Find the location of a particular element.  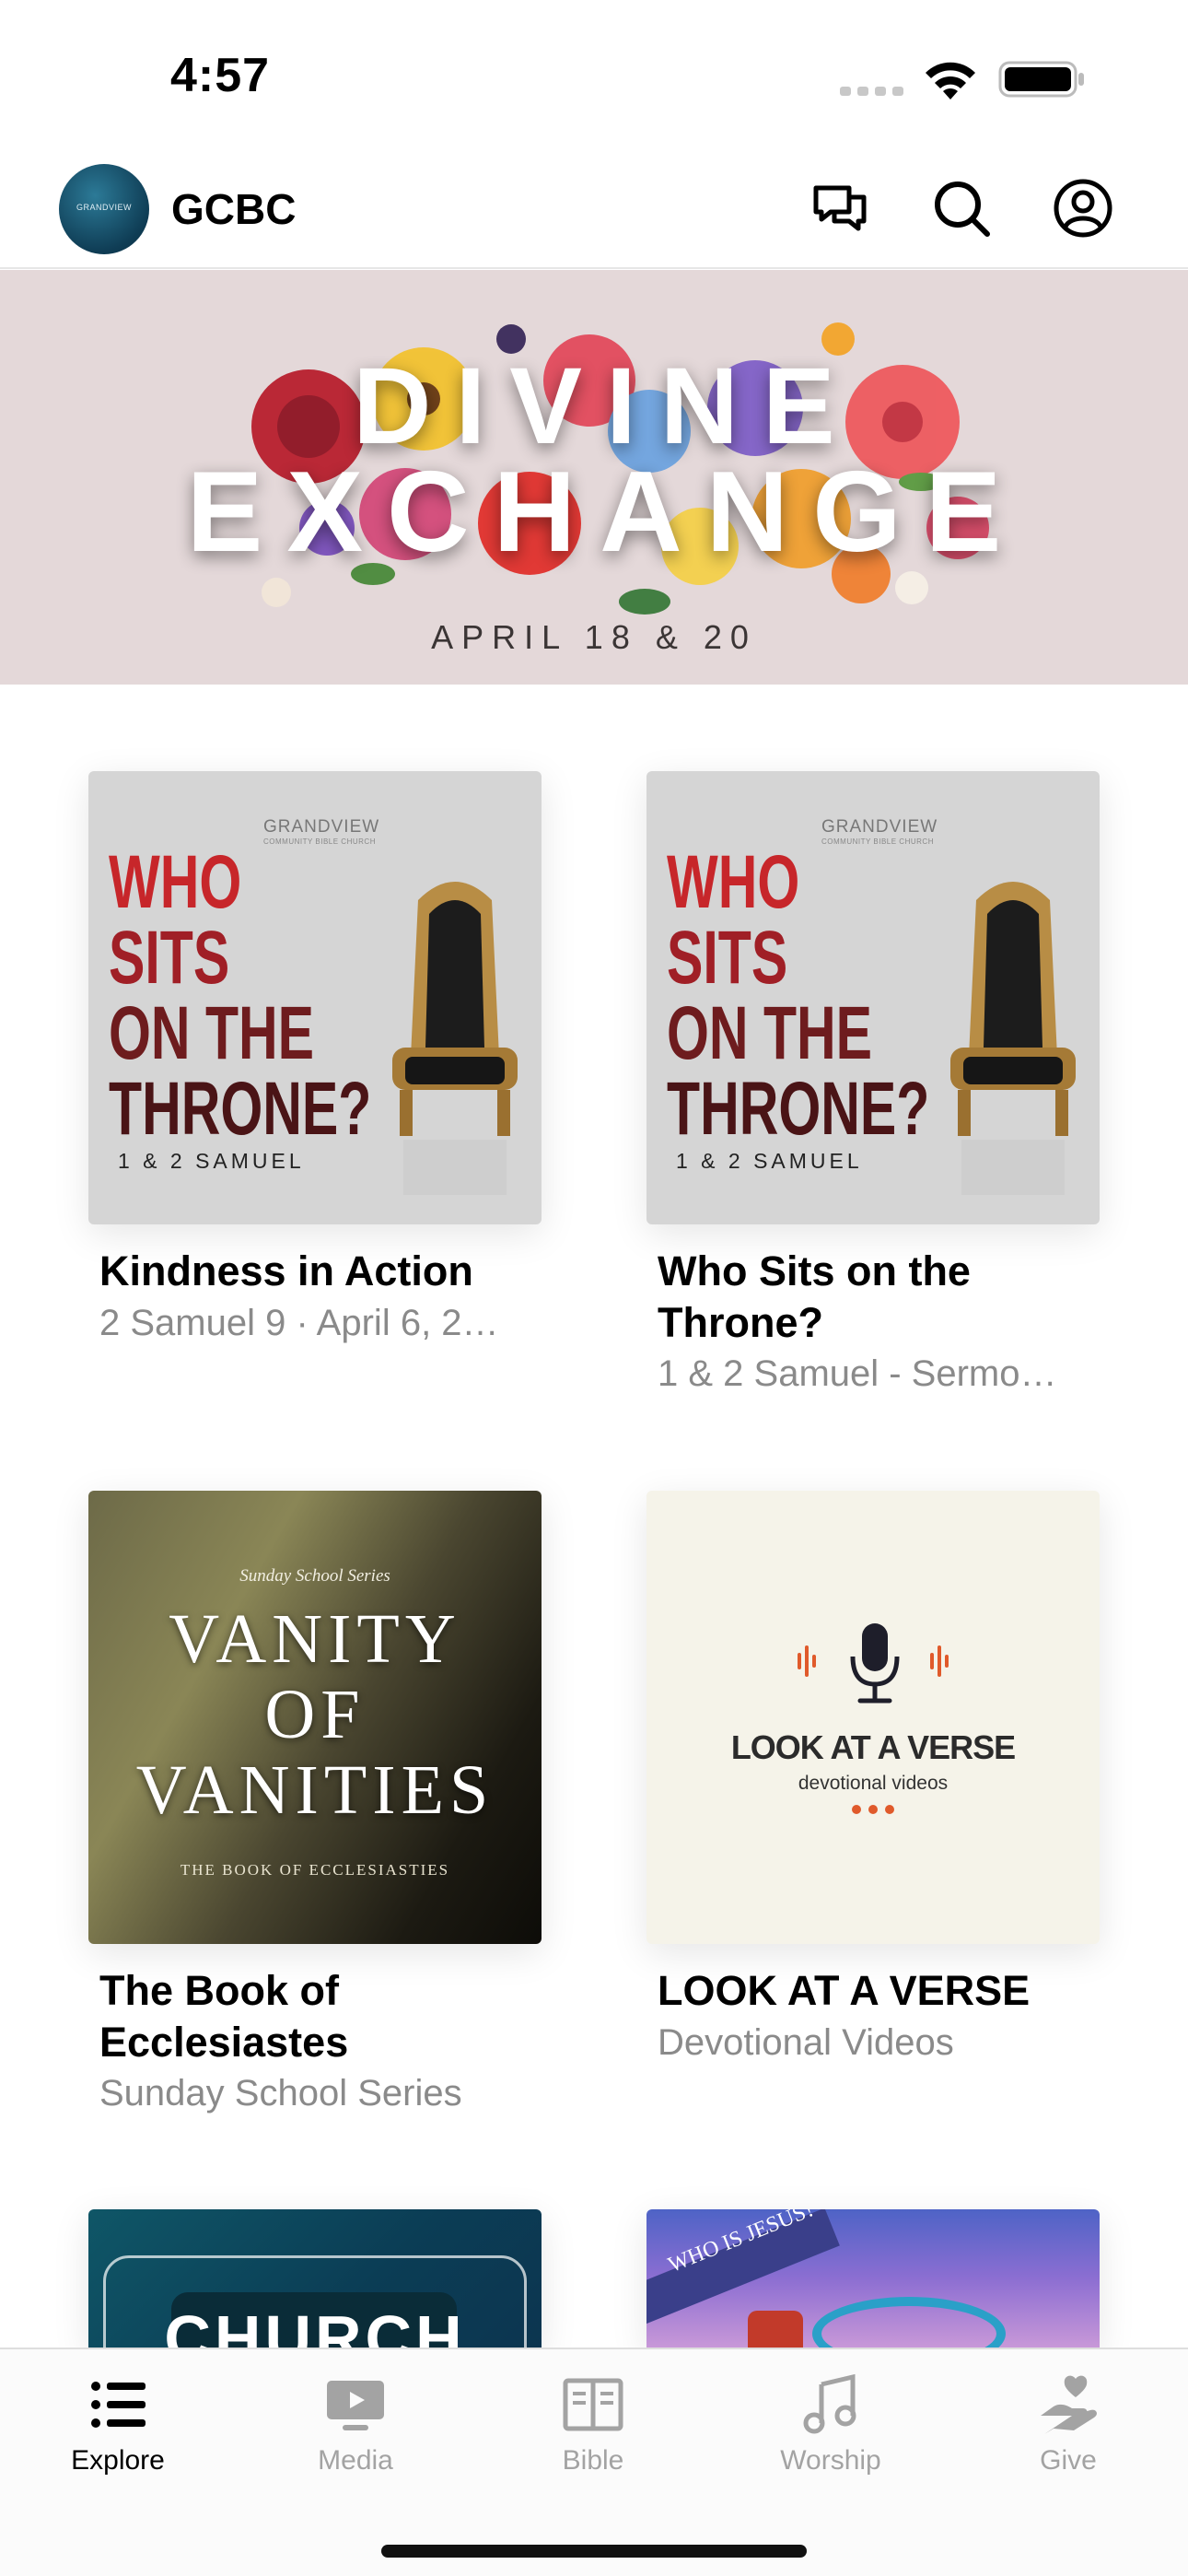

thumb-headline-line: OF is located at coordinates (315, 1714).